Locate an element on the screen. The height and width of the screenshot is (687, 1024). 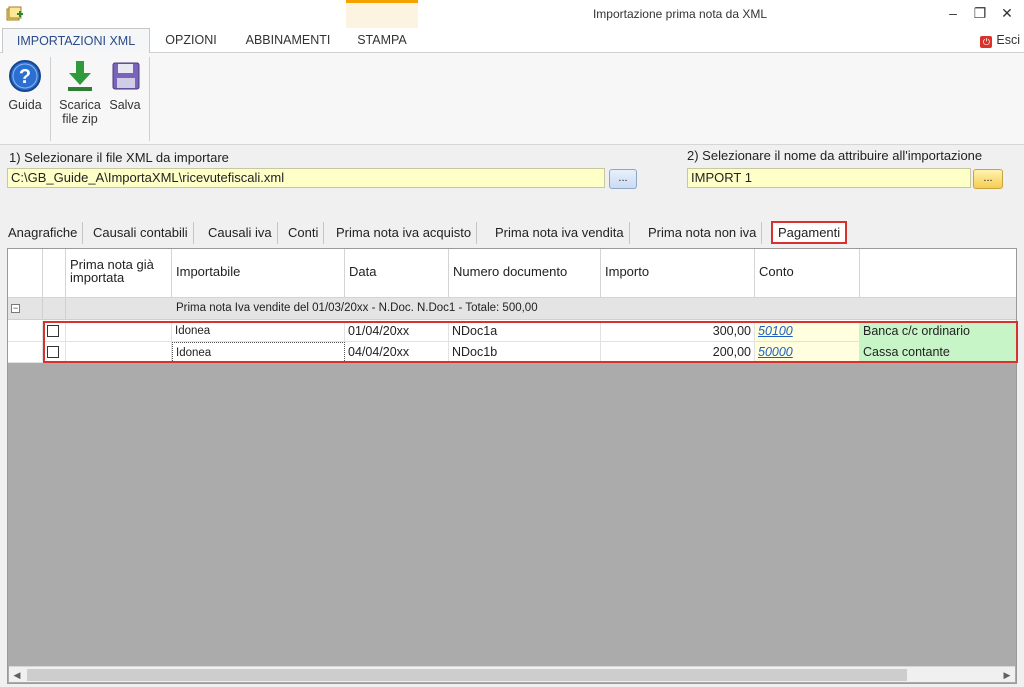
tab-abbinamenti: ABBINAMENTI is located at coordinates (288, 40).